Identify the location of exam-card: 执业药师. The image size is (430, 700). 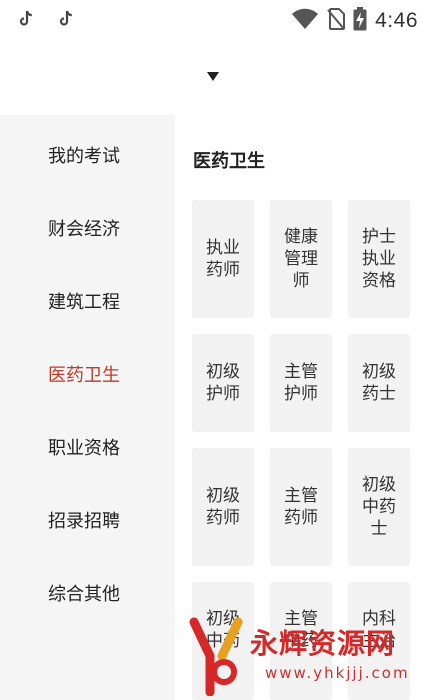
(223, 259).